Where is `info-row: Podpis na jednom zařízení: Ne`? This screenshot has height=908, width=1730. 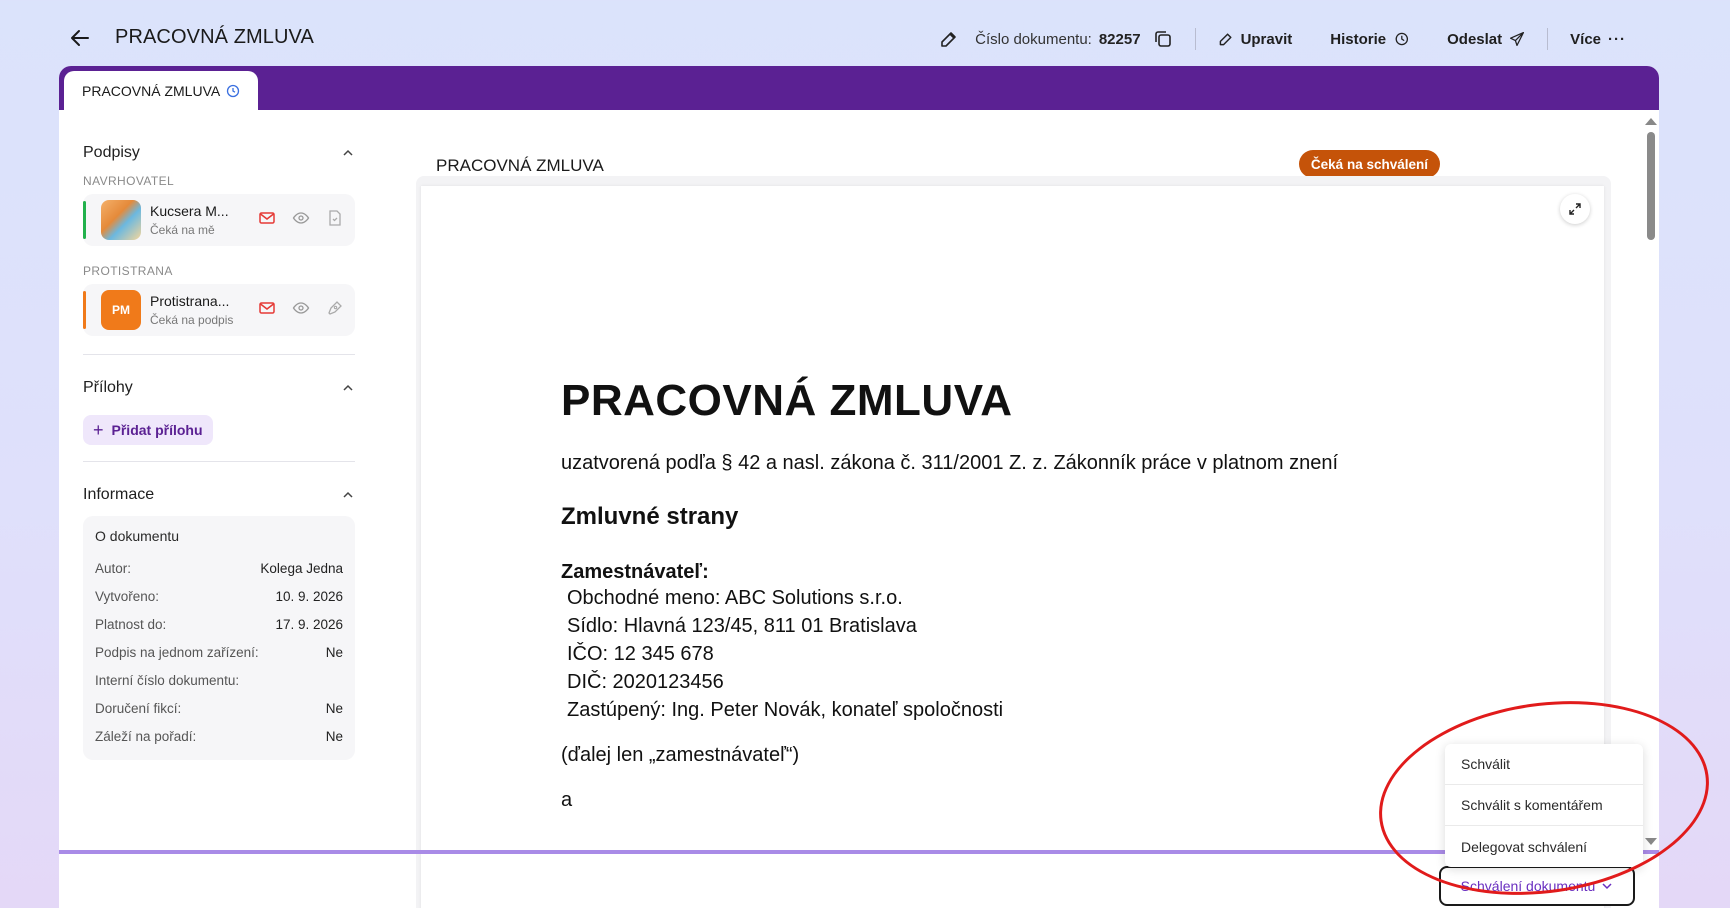
info-row: Podpis na jednom zařízení: Ne is located at coordinates (219, 652).